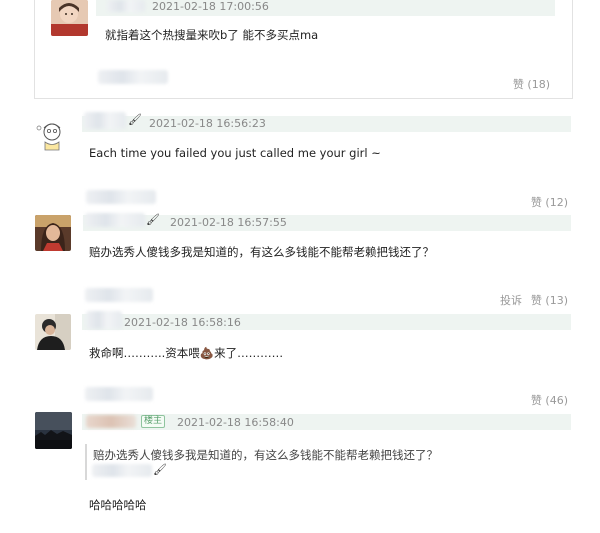 Image resolution: width=600 pixels, height=533 pixels. I want to click on op-badge: 楼主, so click(153, 421).